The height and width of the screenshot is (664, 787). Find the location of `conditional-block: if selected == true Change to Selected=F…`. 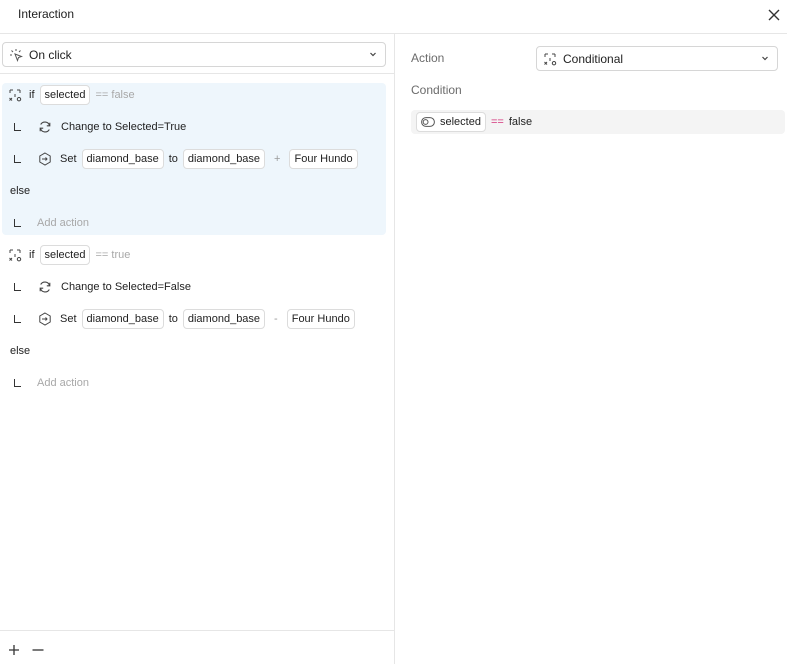

conditional-block: if selected == true Change to Selected=F… is located at coordinates (194, 319).